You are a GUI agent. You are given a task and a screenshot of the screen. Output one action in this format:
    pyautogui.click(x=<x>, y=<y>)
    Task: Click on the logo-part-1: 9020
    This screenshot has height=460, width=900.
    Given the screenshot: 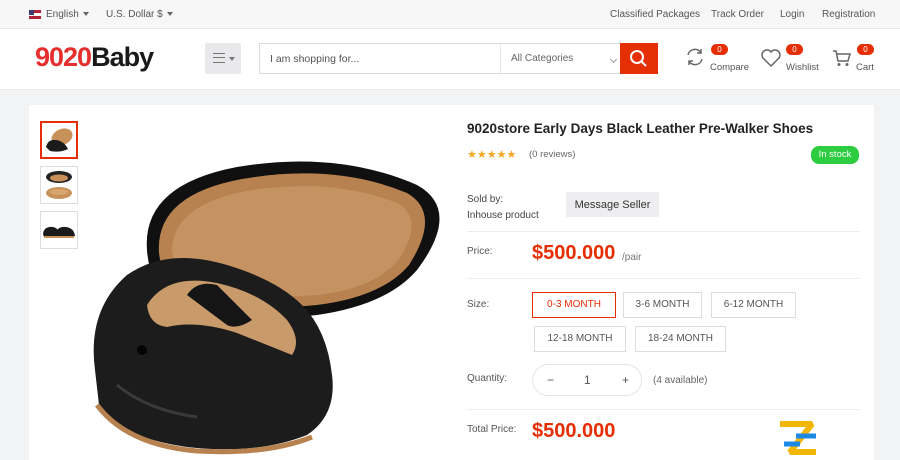 What is the action you would take?
    pyautogui.click(x=63, y=57)
    